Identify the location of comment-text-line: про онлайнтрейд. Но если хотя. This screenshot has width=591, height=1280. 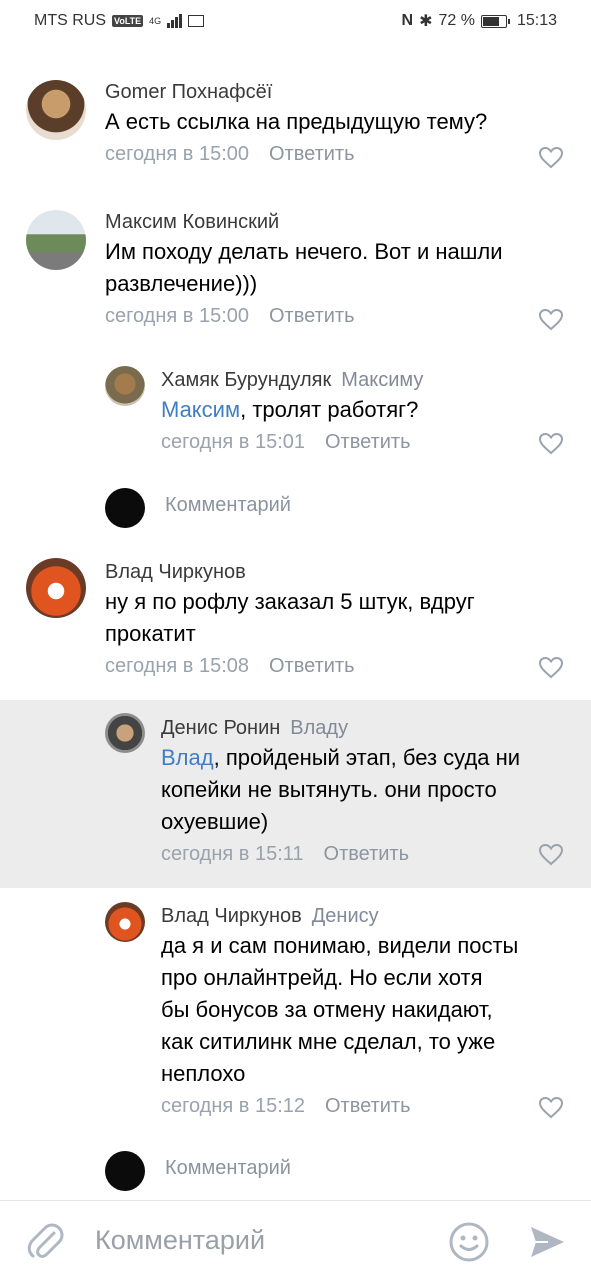
(322, 977).